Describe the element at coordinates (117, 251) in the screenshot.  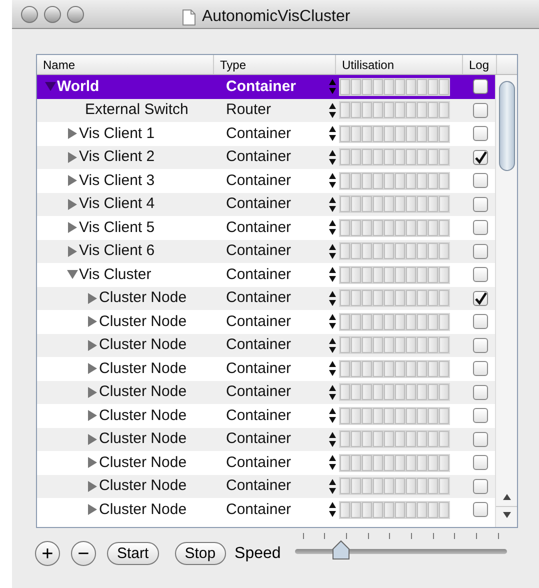
I see `node-name: Vis Client 6` at that location.